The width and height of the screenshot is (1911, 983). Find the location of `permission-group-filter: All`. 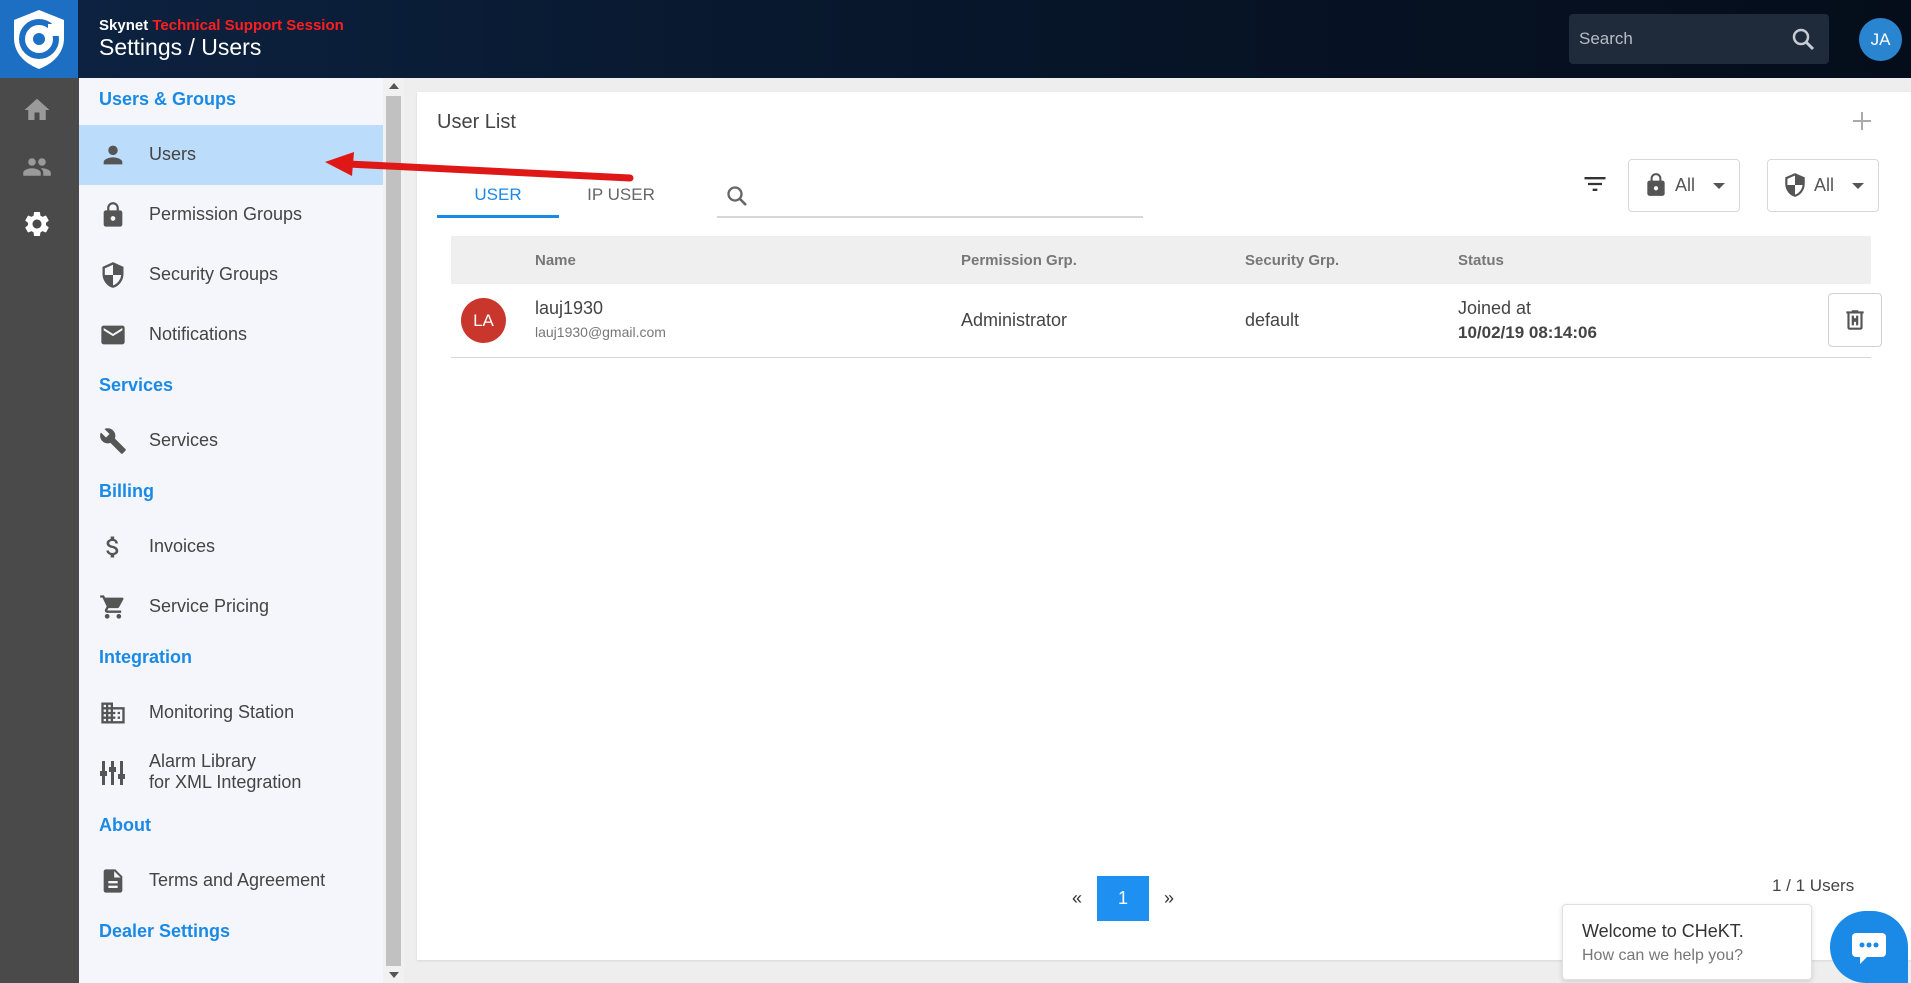

permission-group-filter: All is located at coordinates (1684, 185).